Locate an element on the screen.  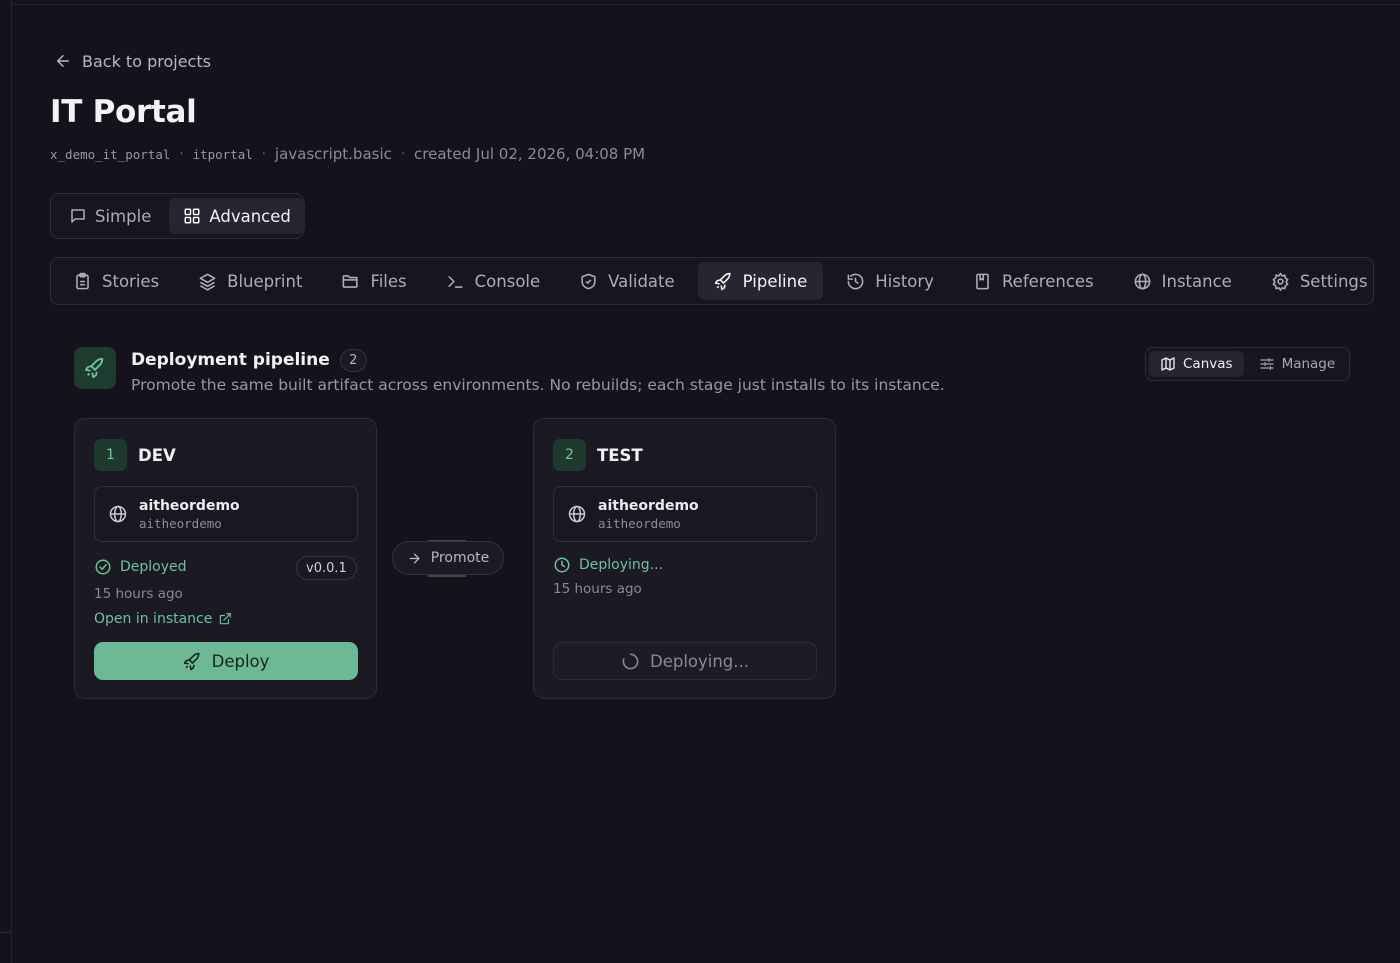
check-circle-icon is located at coordinates (103, 567).